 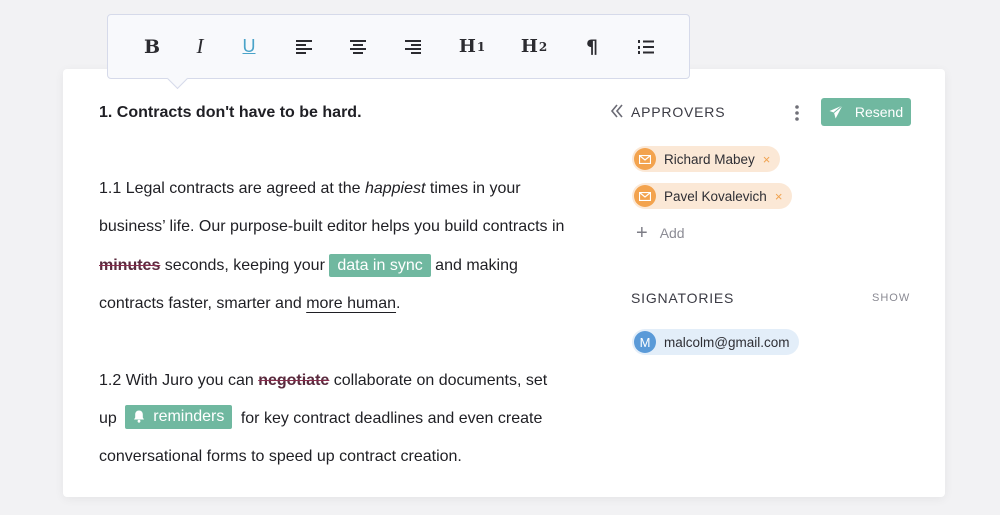 What do you see at coordinates (152, 46) in the screenshot?
I see `bold-button: B` at bounding box center [152, 46].